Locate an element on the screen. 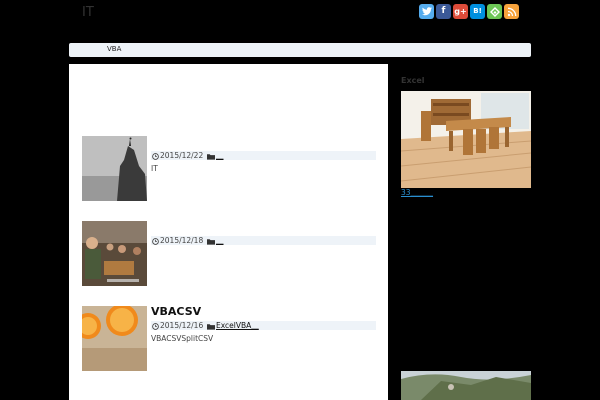  post-category: ExcelVBA＿ is located at coordinates (233, 325).